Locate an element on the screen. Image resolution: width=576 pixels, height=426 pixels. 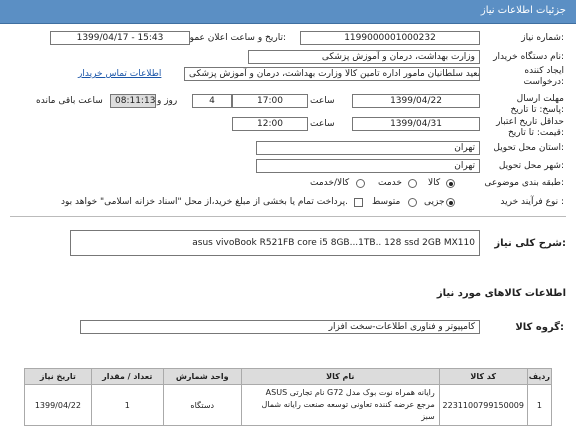
cell-qty: 1 is located at coordinates (127, 405).